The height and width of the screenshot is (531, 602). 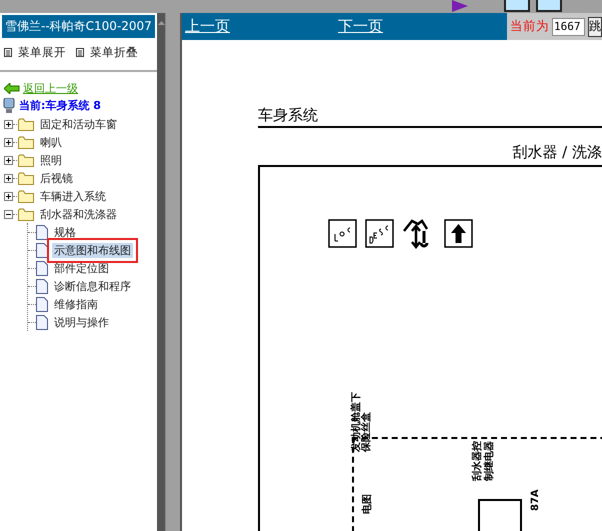 What do you see at coordinates (81, 268) in the screenshot?
I see `tree-item: 部件定位图` at bounding box center [81, 268].